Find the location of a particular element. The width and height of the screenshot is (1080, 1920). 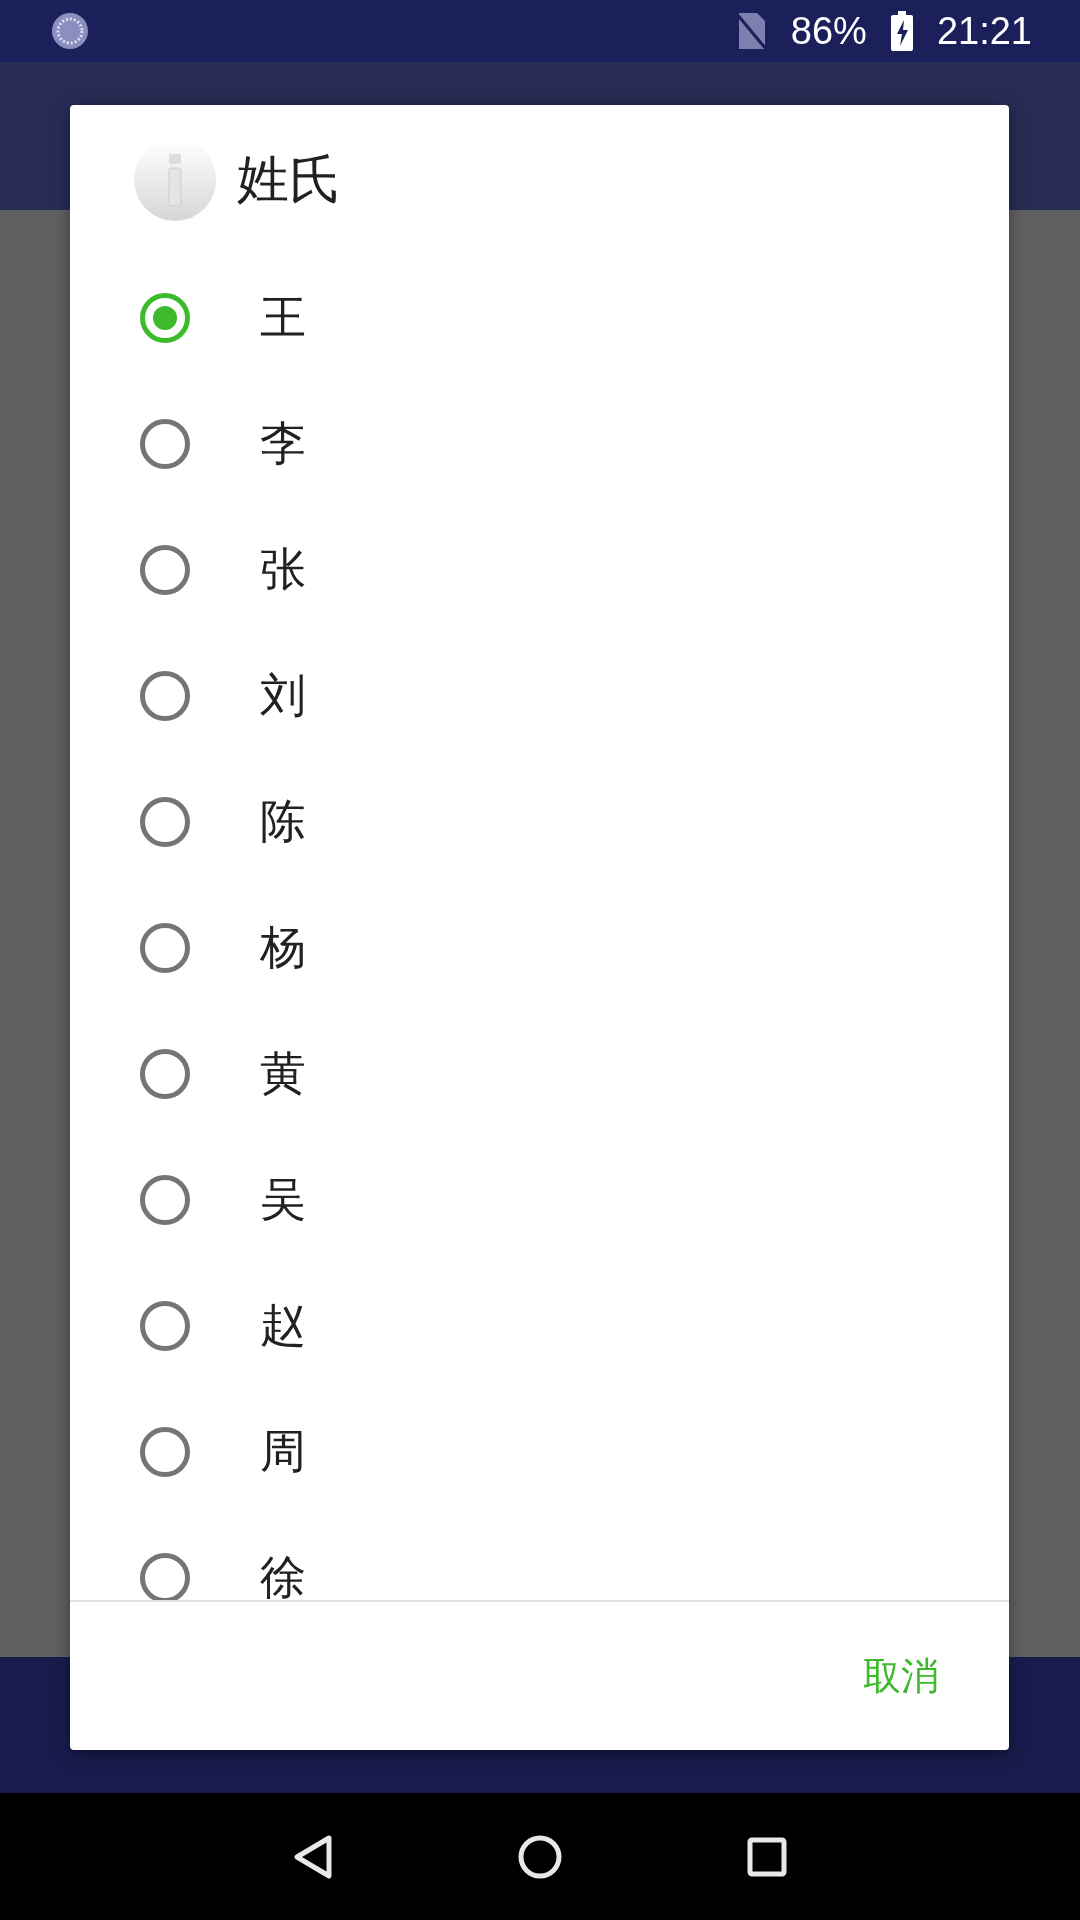

option-label: 杨 is located at coordinates (283, 947).